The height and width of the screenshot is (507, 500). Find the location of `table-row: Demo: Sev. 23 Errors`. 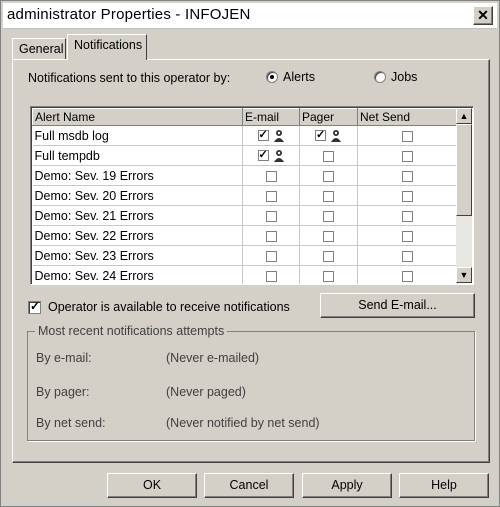

table-row: Demo: Sev. 23 Errors is located at coordinates (245, 255).